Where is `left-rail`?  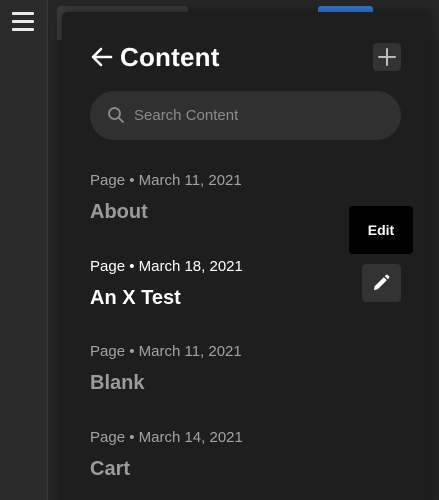
left-rail is located at coordinates (24, 250).